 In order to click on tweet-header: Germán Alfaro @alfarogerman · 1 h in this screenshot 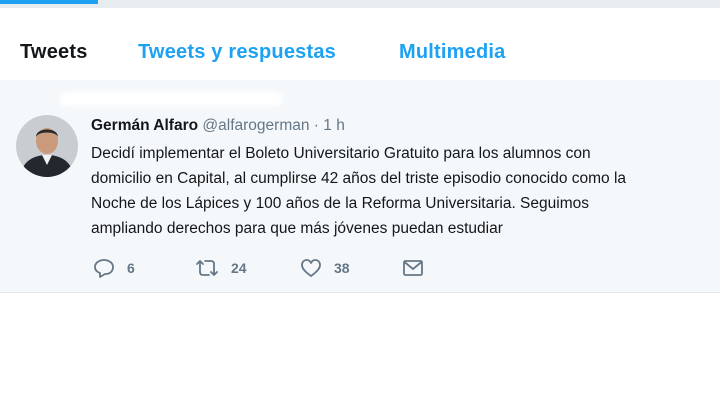, I will do `click(218, 126)`.